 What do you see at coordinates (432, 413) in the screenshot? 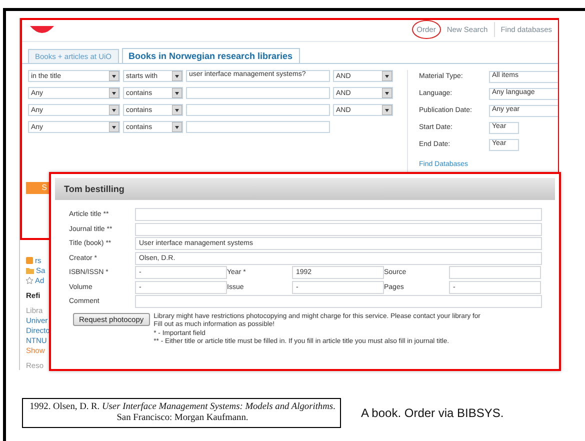
I see `caption-text: A book. Order via BIBSYS.` at bounding box center [432, 413].